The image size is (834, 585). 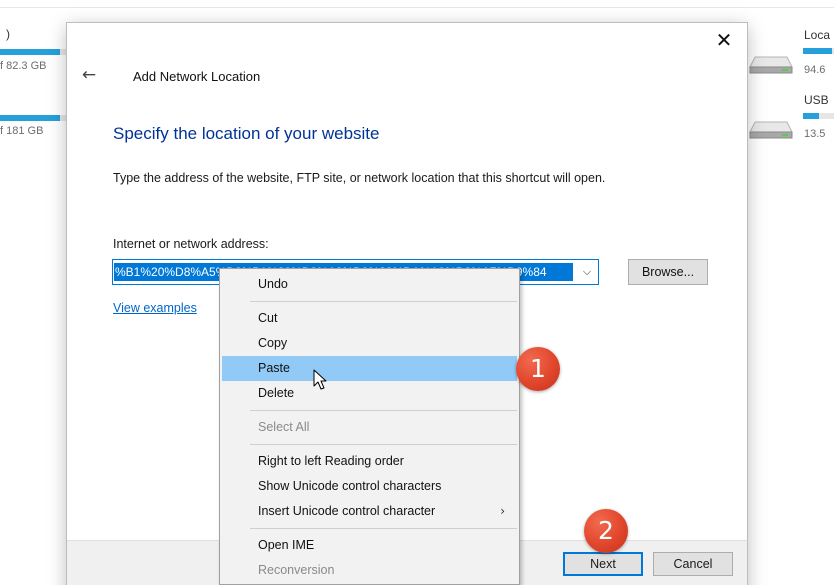 What do you see at coordinates (197, 76) in the screenshot?
I see `dialog-title: Add Network Location` at bounding box center [197, 76].